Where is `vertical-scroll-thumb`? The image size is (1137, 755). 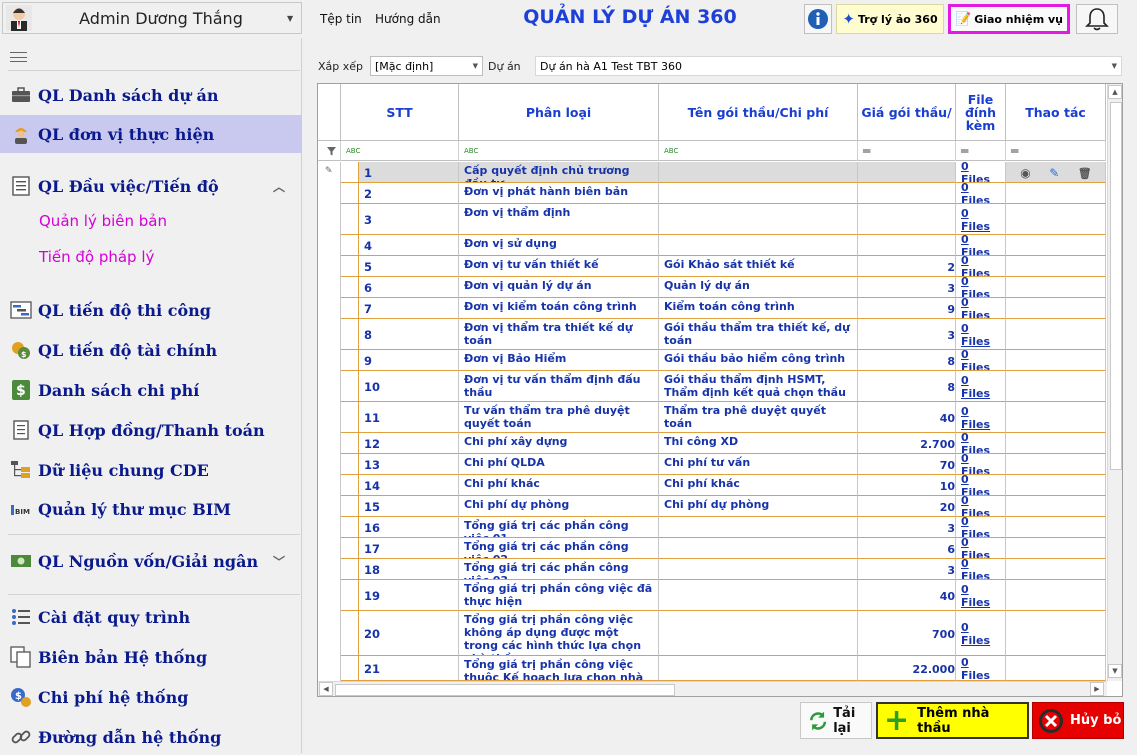 vertical-scroll-thumb is located at coordinates (1116, 286).